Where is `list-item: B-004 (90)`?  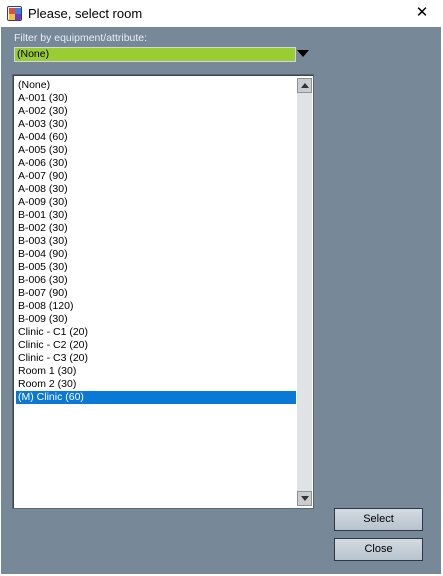
list-item: B-004 (90) is located at coordinates (156, 254).